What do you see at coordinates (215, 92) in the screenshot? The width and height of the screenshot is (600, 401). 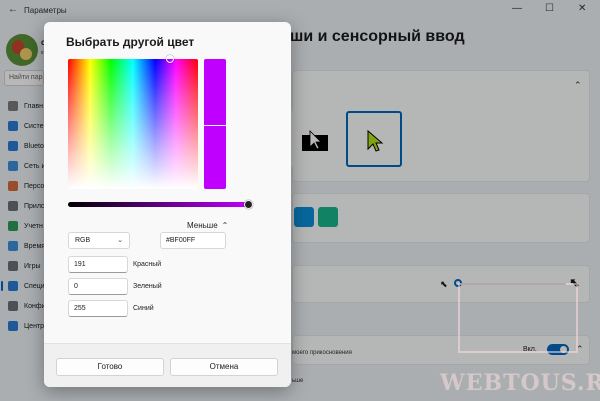 I see `color-preview-new` at bounding box center [215, 92].